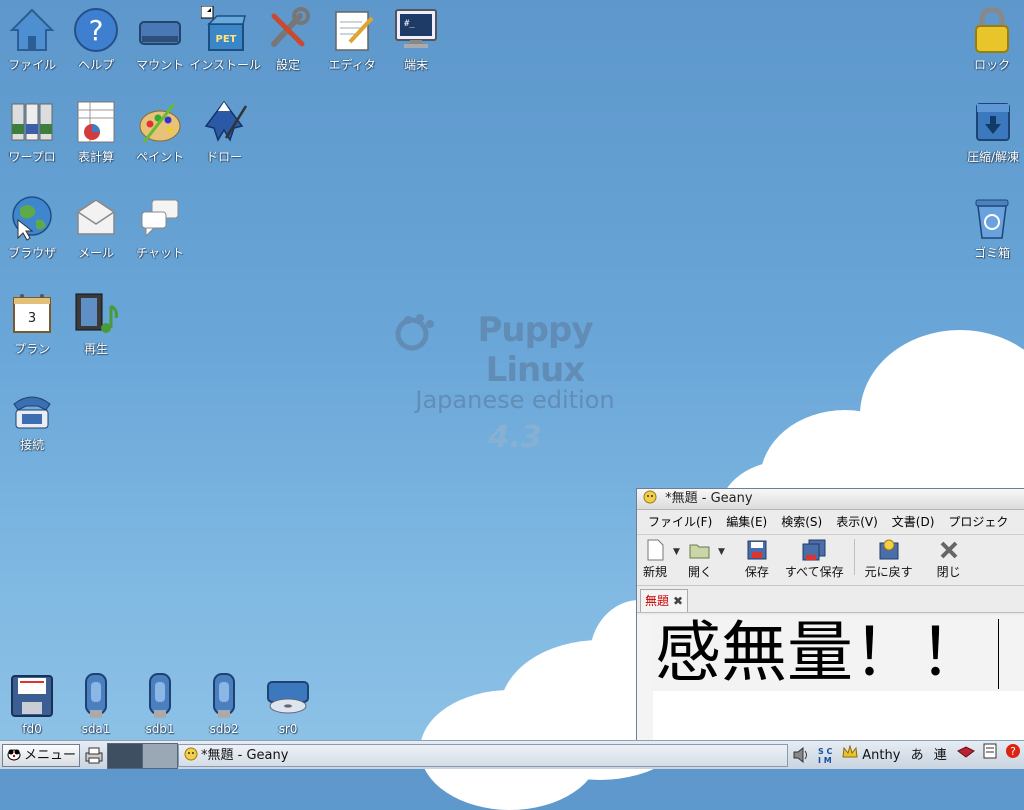  I want to click on drive-icon-sdb2: sdb2, so click(224, 704).